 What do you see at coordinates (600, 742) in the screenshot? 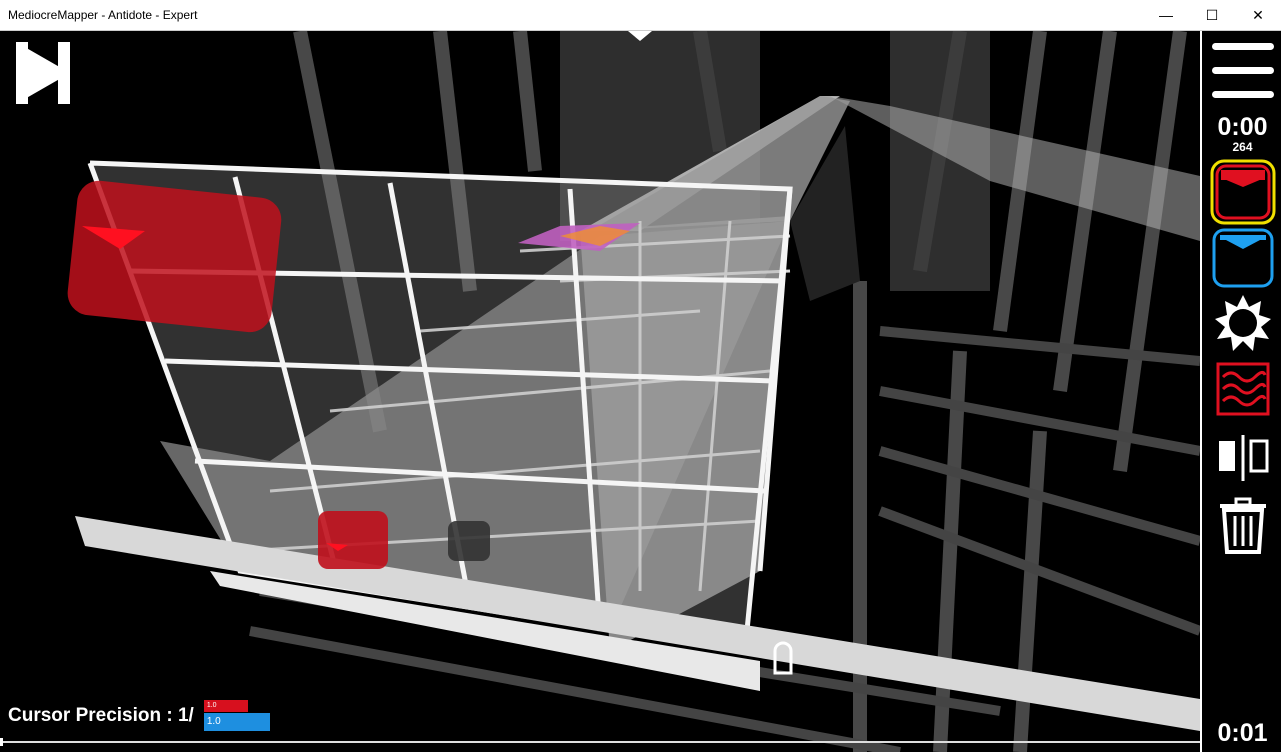
I see `timeline-progress` at bounding box center [600, 742].